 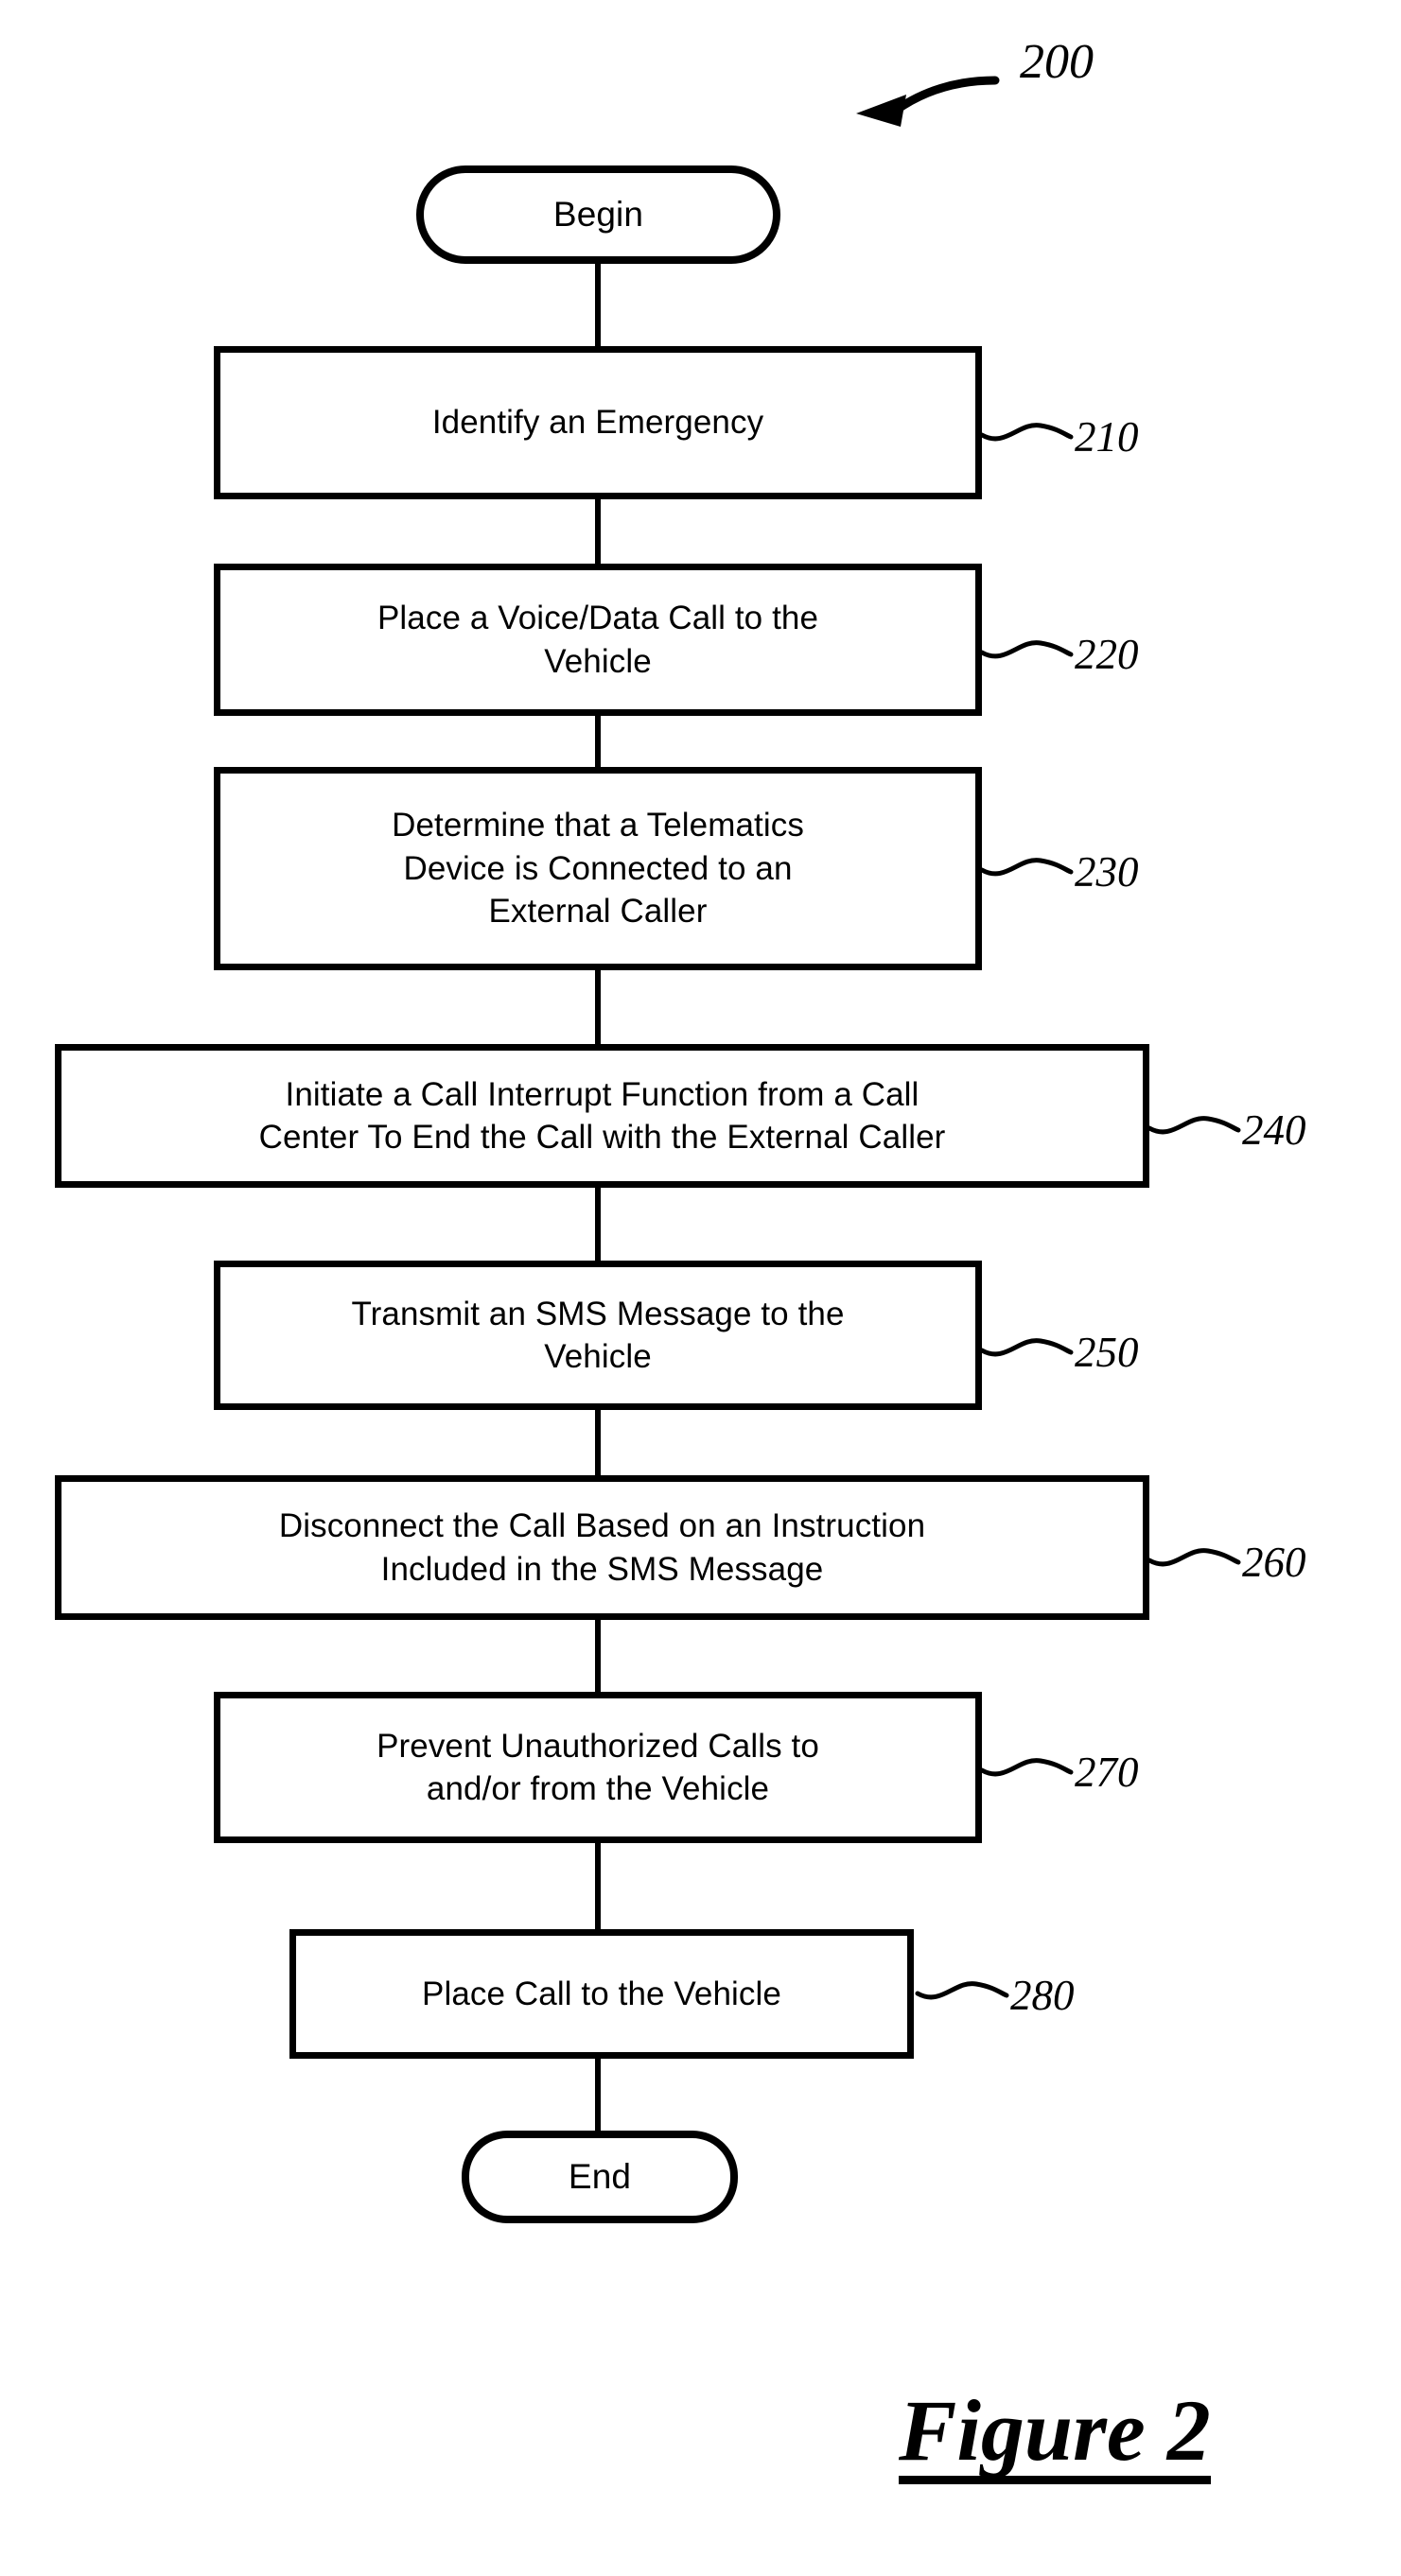 I want to click on flow-node-step-250-label: Transmit an SMS Message to the Vehicle, so click(x=598, y=1335).